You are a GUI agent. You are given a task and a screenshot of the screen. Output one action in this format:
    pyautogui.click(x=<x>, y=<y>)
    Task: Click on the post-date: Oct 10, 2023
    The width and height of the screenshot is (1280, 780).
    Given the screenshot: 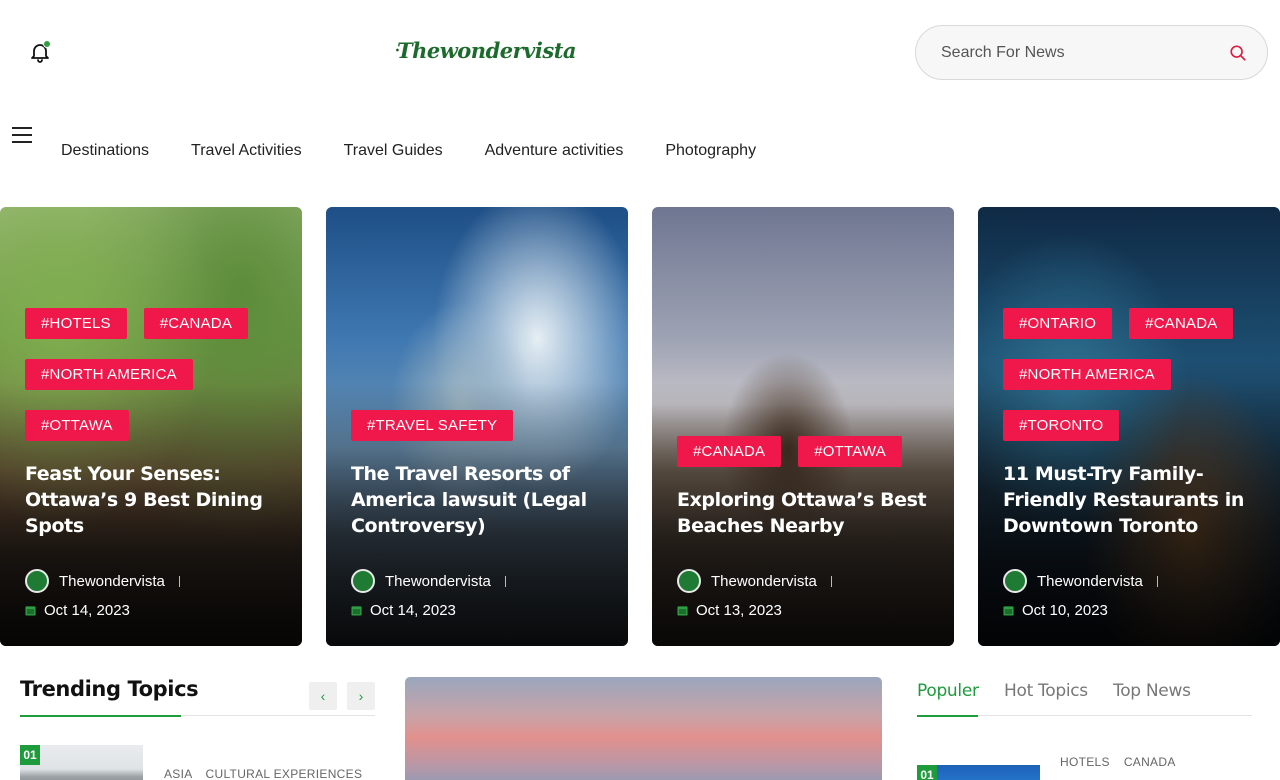 What is the action you would take?
    pyautogui.click(x=1065, y=610)
    